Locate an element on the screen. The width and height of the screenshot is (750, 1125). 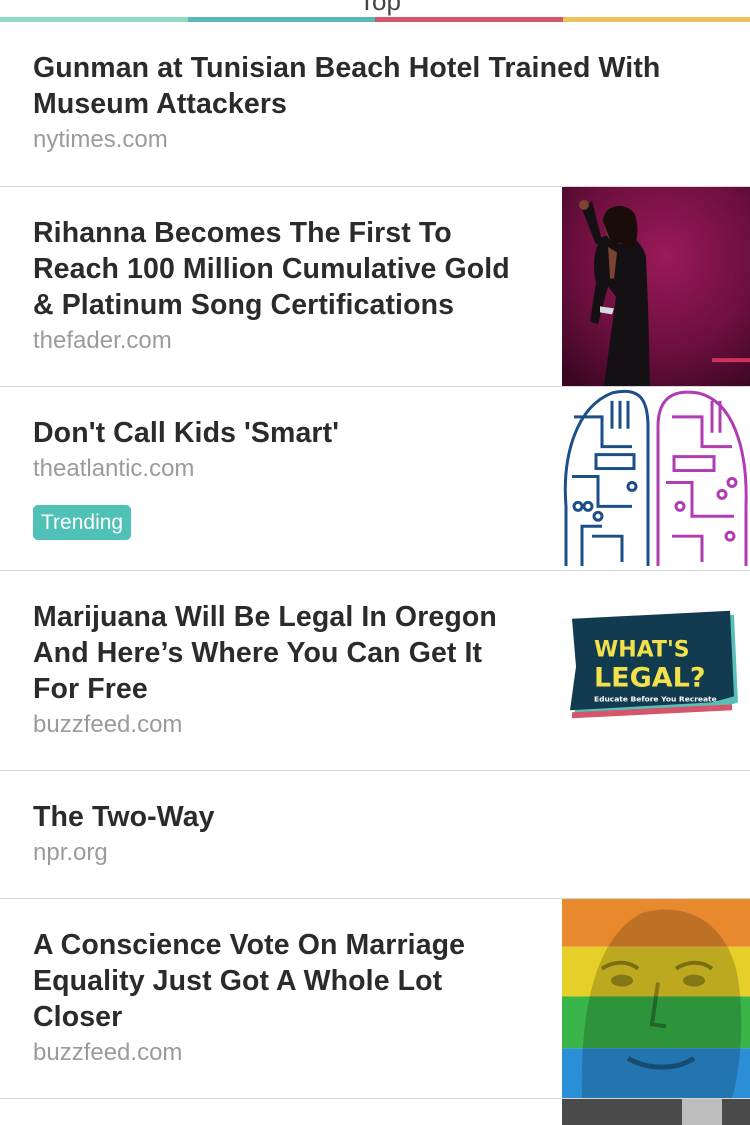
top-tab-bar: Top is located at coordinates (375, 11).